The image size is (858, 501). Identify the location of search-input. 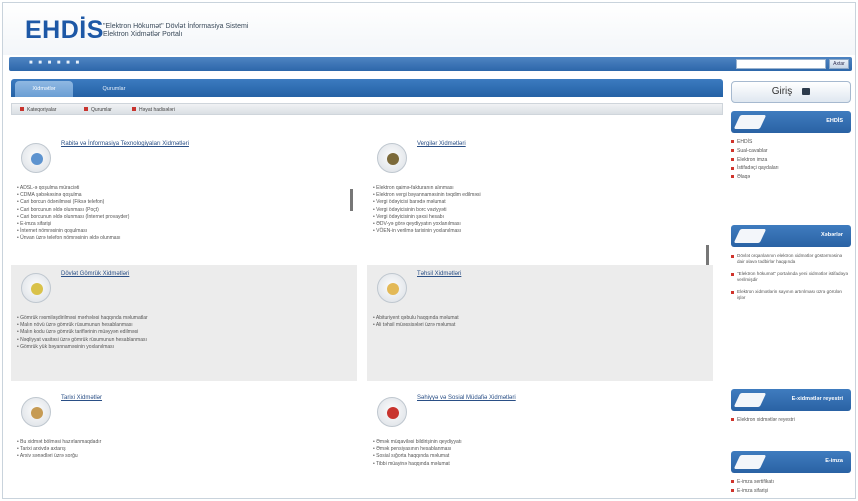
(781, 64).